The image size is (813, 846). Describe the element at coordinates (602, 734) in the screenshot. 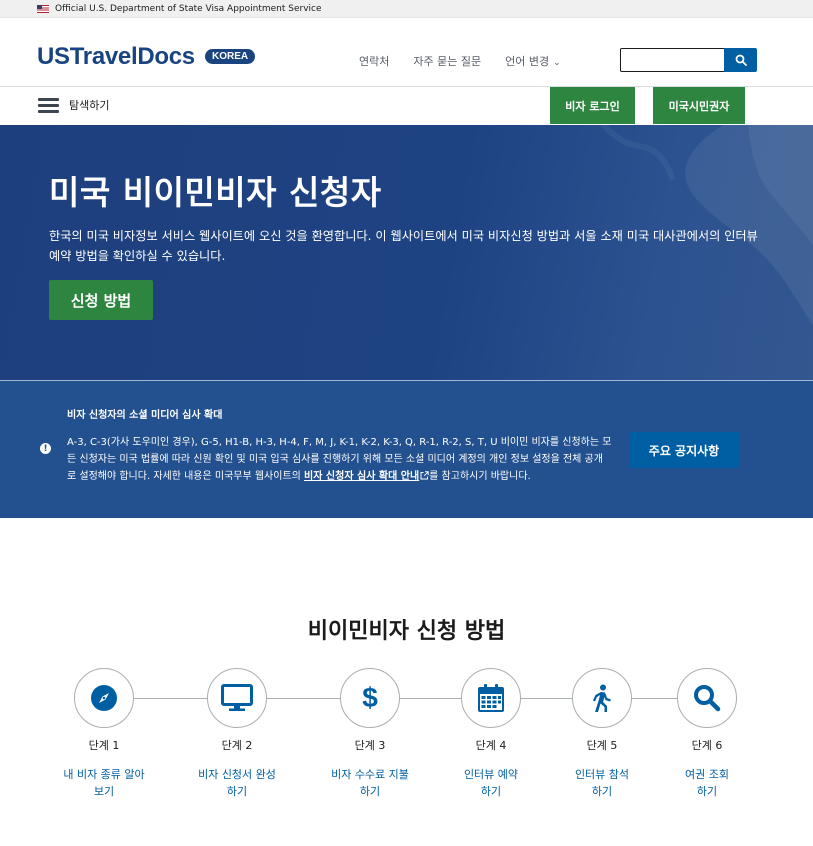

I see `step-5: 단계 5 인터뷰 참석하기` at that location.